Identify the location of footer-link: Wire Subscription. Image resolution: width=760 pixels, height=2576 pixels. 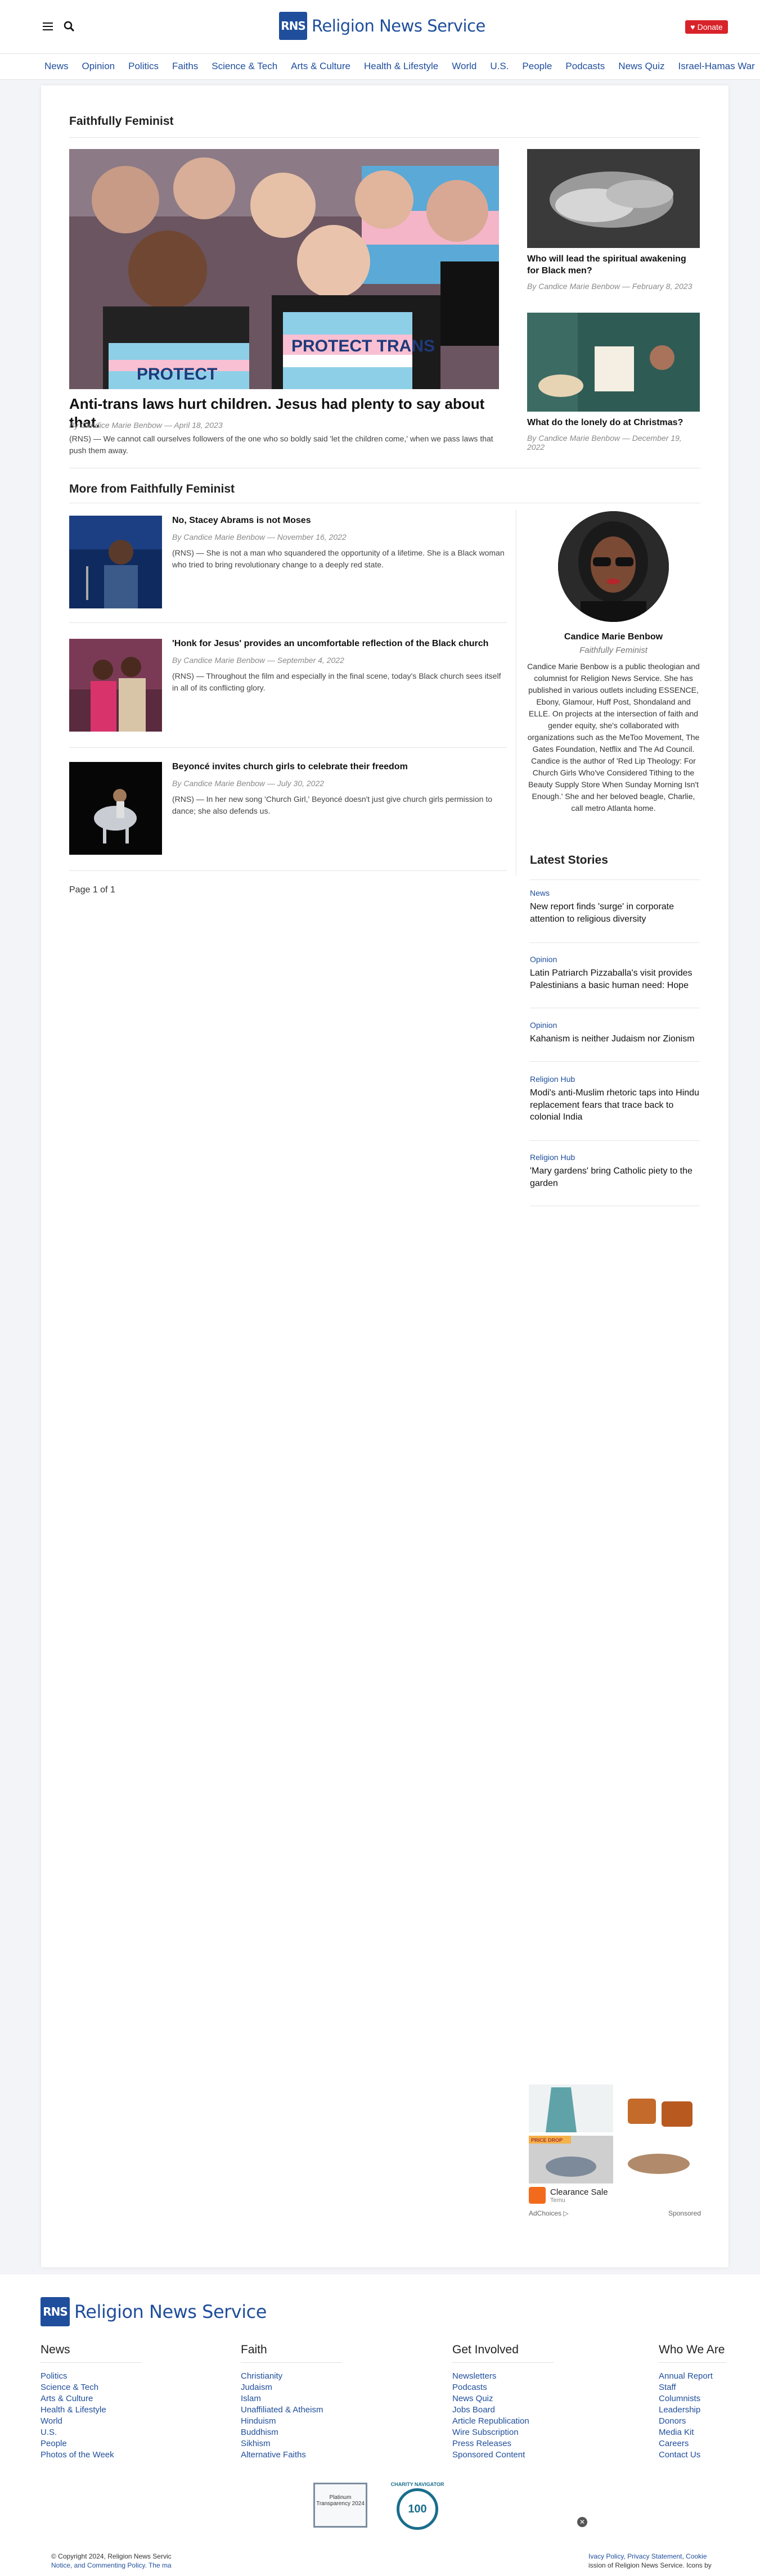
(503, 2432).